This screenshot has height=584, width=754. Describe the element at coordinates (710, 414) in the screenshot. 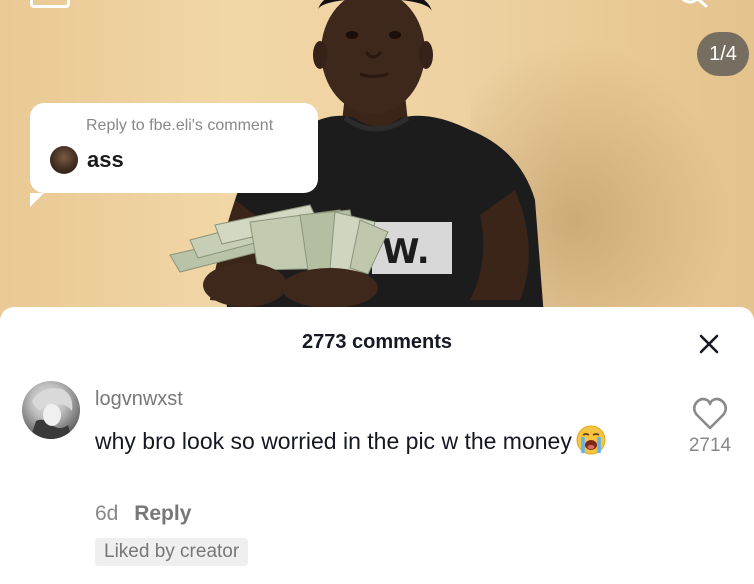

I see `heart-icon` at that location.